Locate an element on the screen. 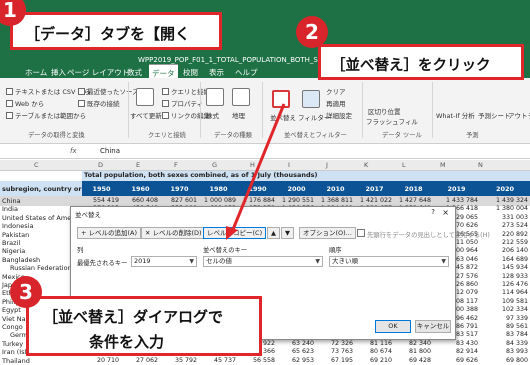 The width and height of the screenshot is (530, 365). value-cell: 273 524 is located at coordinates (506, 225).